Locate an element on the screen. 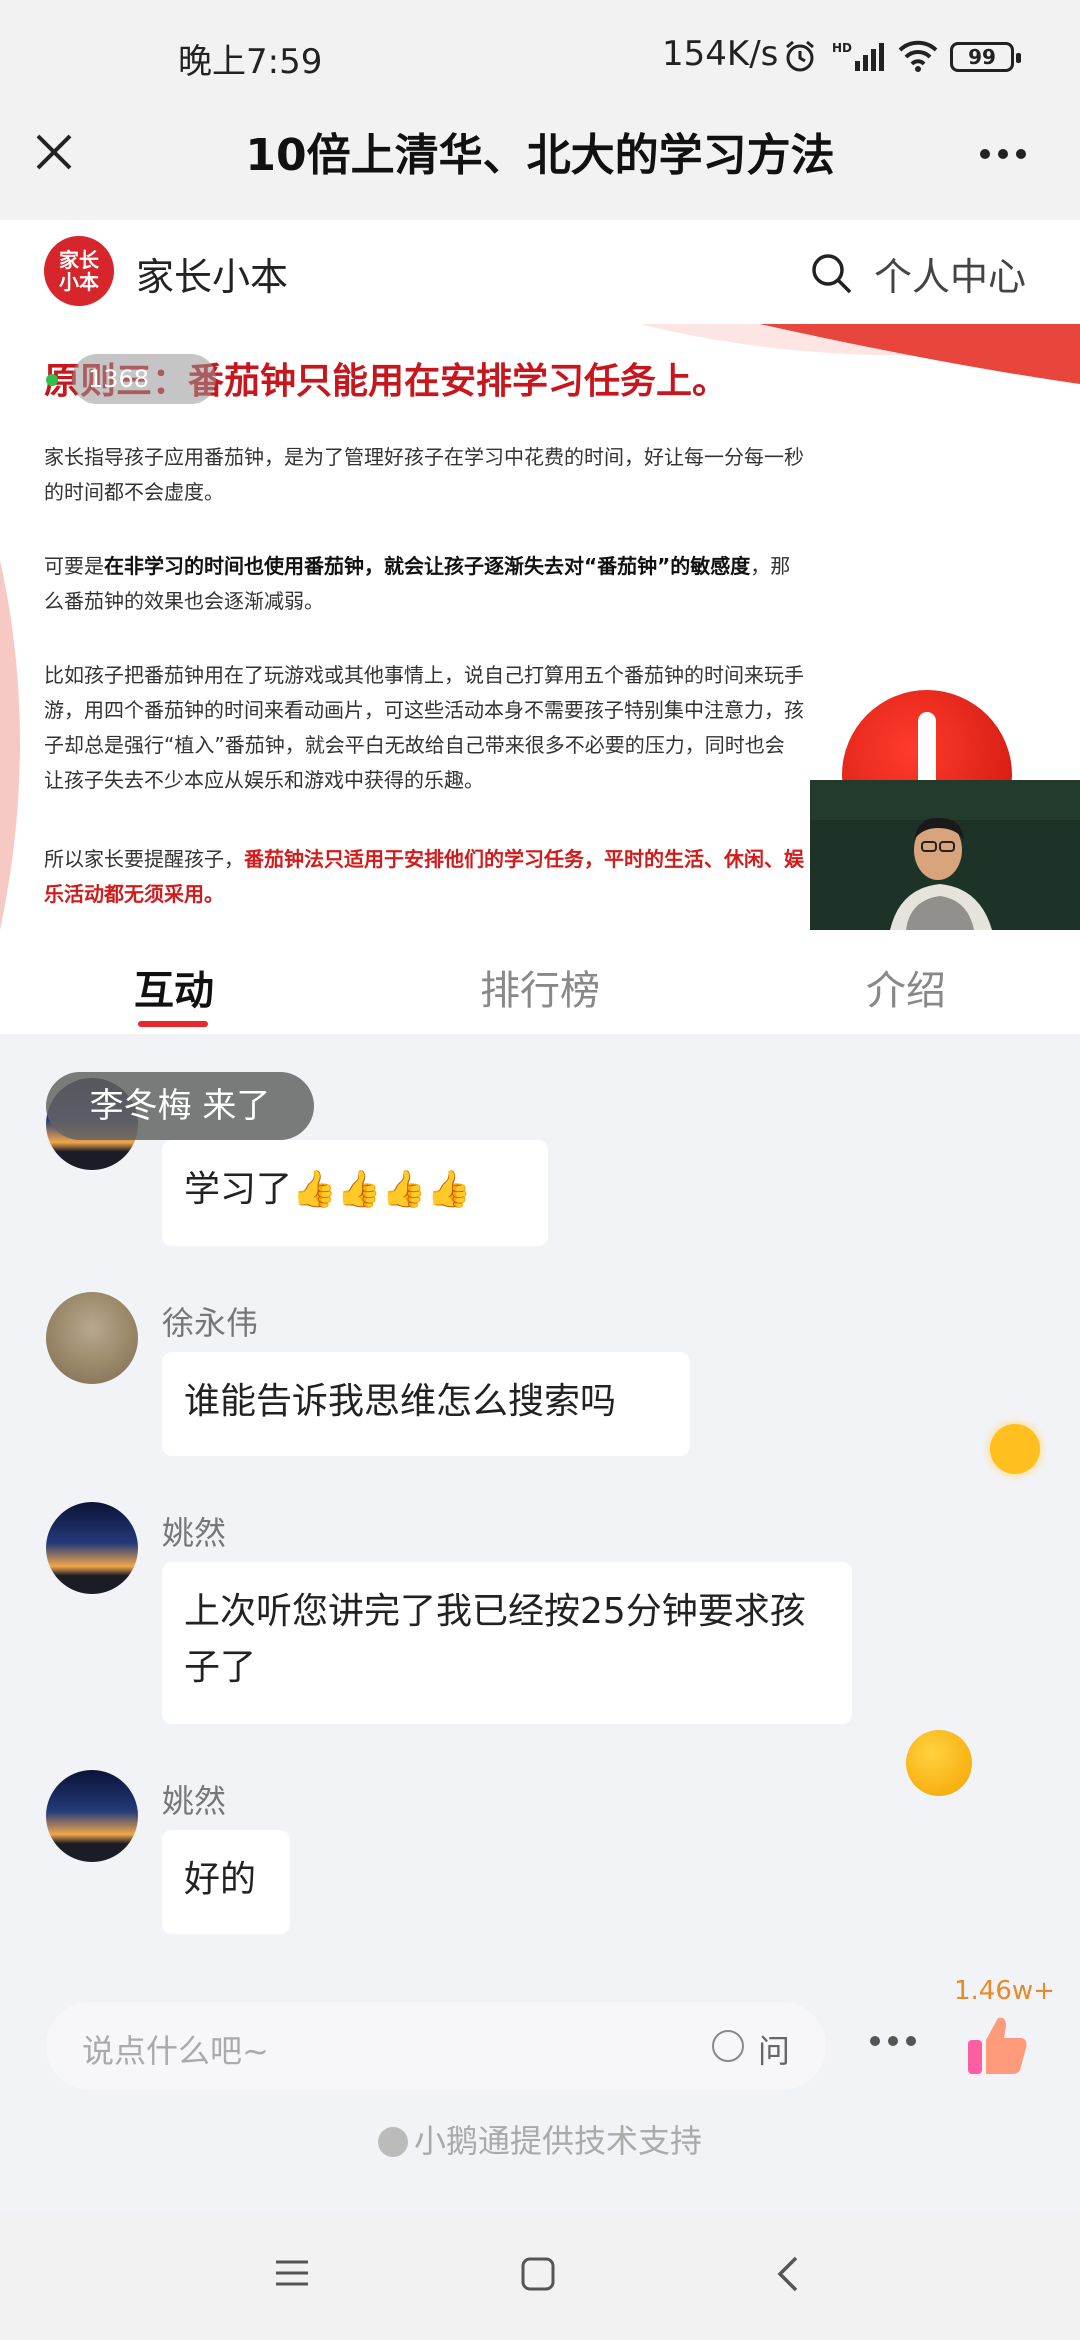 The width and height of the screenshot is (1080, 2340). teacher-video is located at coordinates (945, 855).